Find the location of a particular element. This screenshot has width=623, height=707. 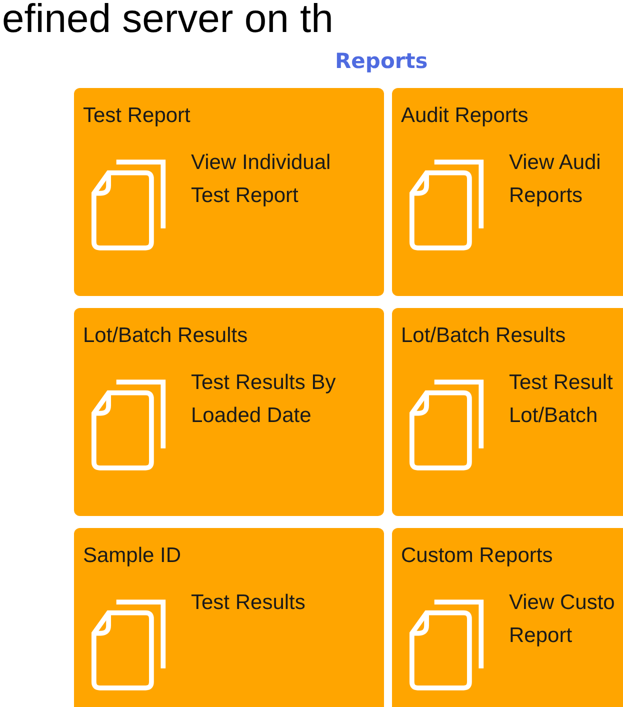

tile-title: Test Report is located at coordinates (137, 116).